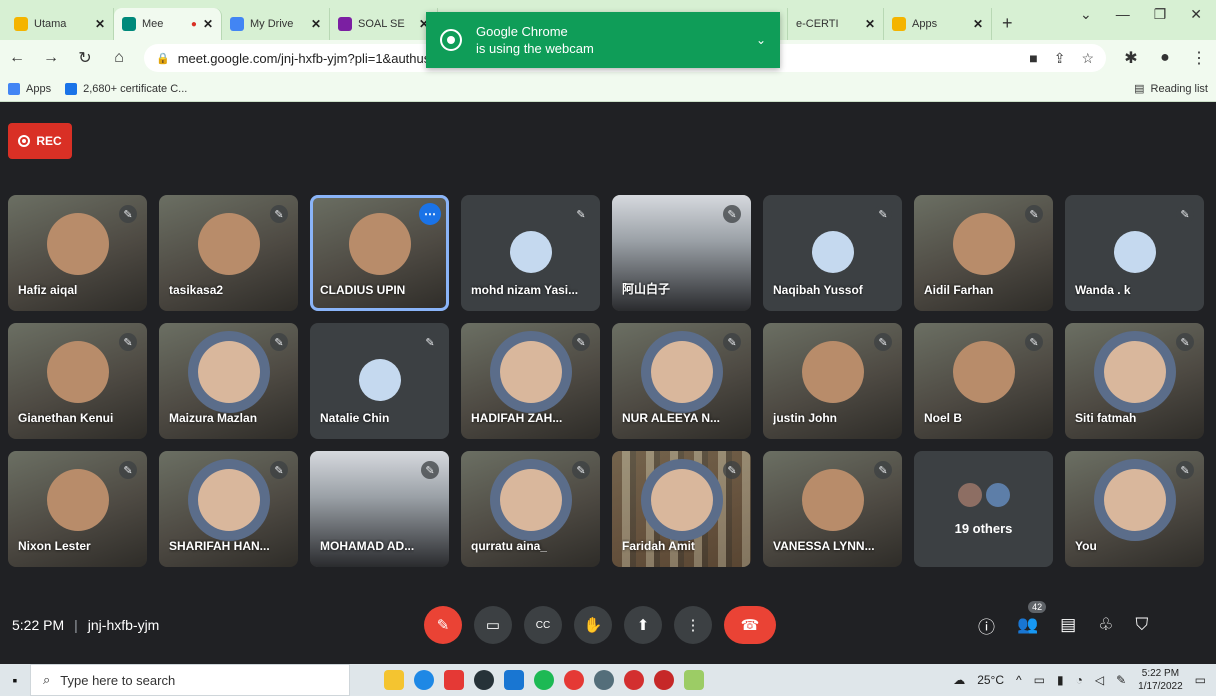 The height and width of the screenshot is (696, 1216). What do you see at coordinates (832, 381) in the screenshot?
I see `participant-tile: justin John ✎` at bounding box center [832, 381].